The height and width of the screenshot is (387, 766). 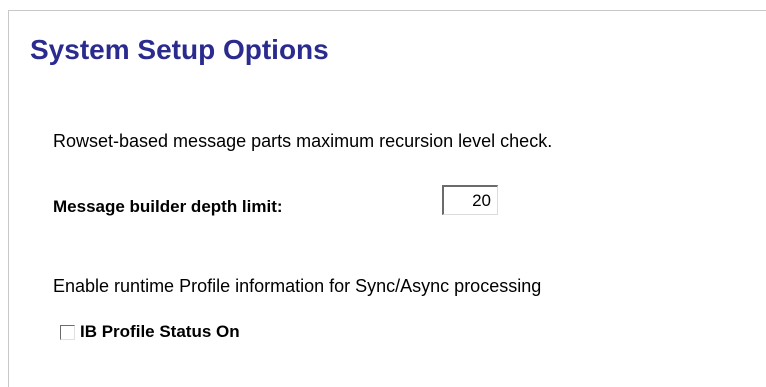 I want to click on depth-limit-input, so click(x=470, y=200).